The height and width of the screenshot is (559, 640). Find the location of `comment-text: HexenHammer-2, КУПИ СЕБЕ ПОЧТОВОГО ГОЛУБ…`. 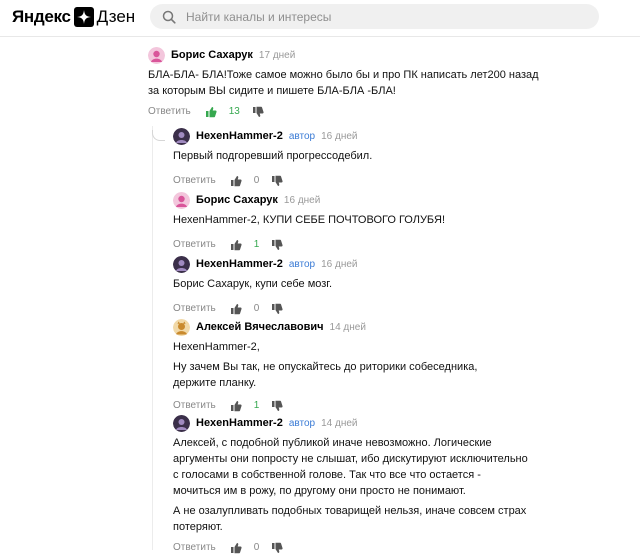

comment-text: HexenHammer-2, КУПИ СЕБЕ ПОЧТОВОГО ГОЛУБ… is located at coordinates (373, 220).